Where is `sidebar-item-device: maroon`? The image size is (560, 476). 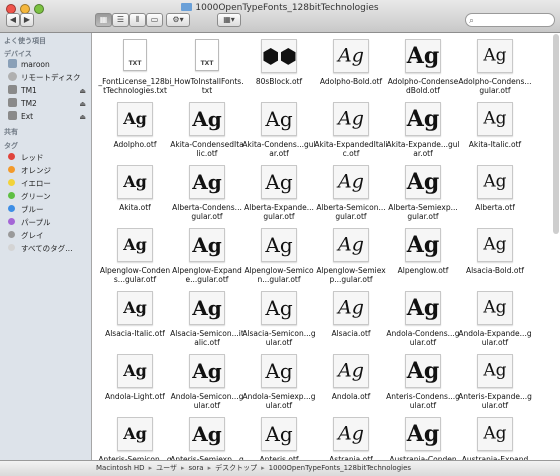 sidebar-item-device: maroon is located at coordinates (49, 65).